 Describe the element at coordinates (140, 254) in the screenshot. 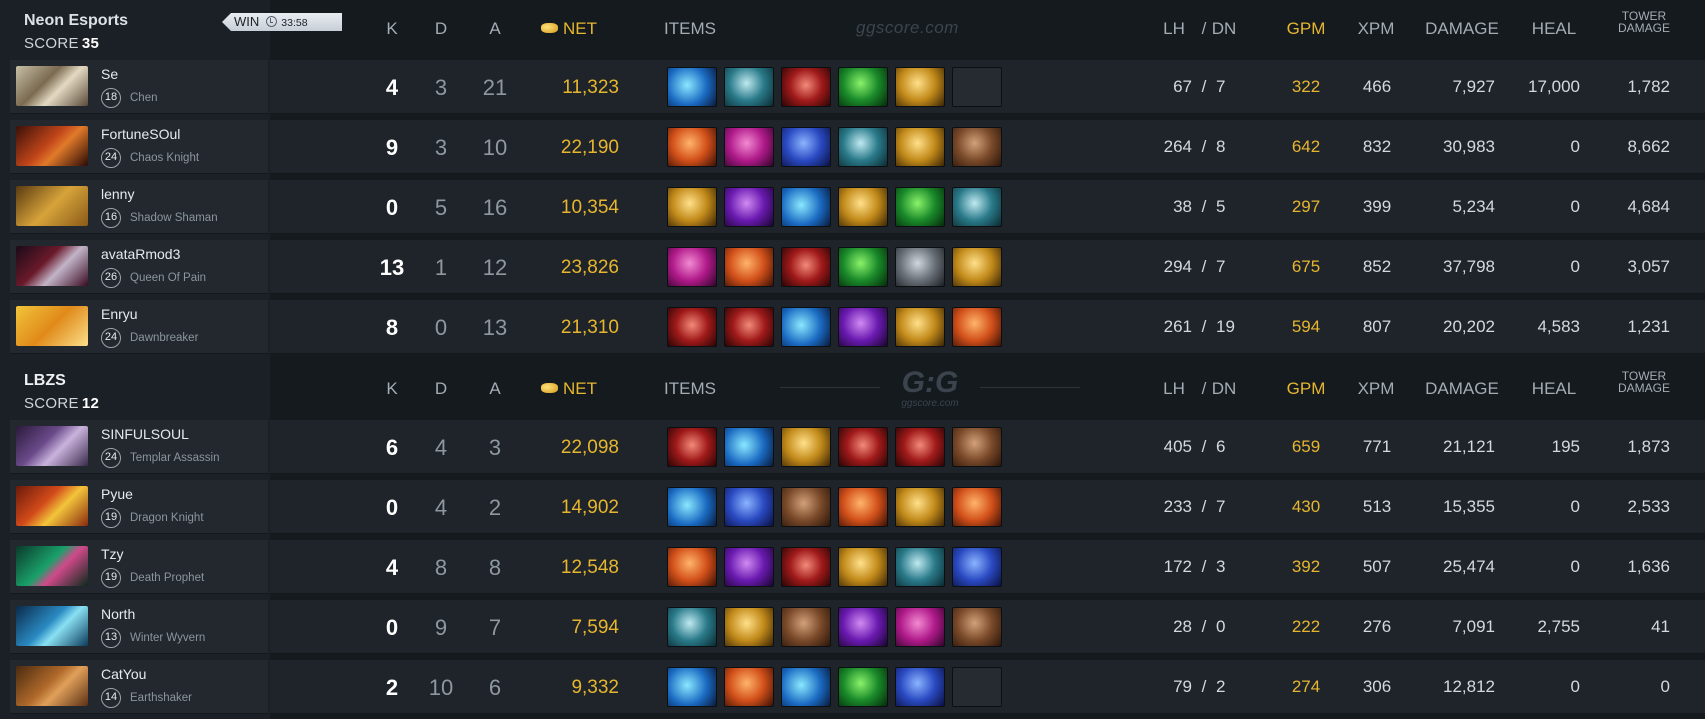

I see `player-name: avataRmod3` at that location.